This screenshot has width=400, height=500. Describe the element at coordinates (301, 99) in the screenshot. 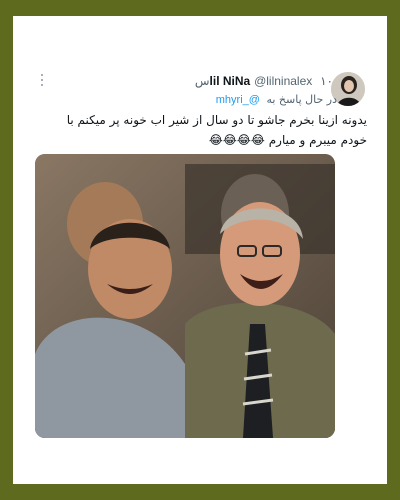

I see `reply-prefix: در حال پاسخ به` at that location.